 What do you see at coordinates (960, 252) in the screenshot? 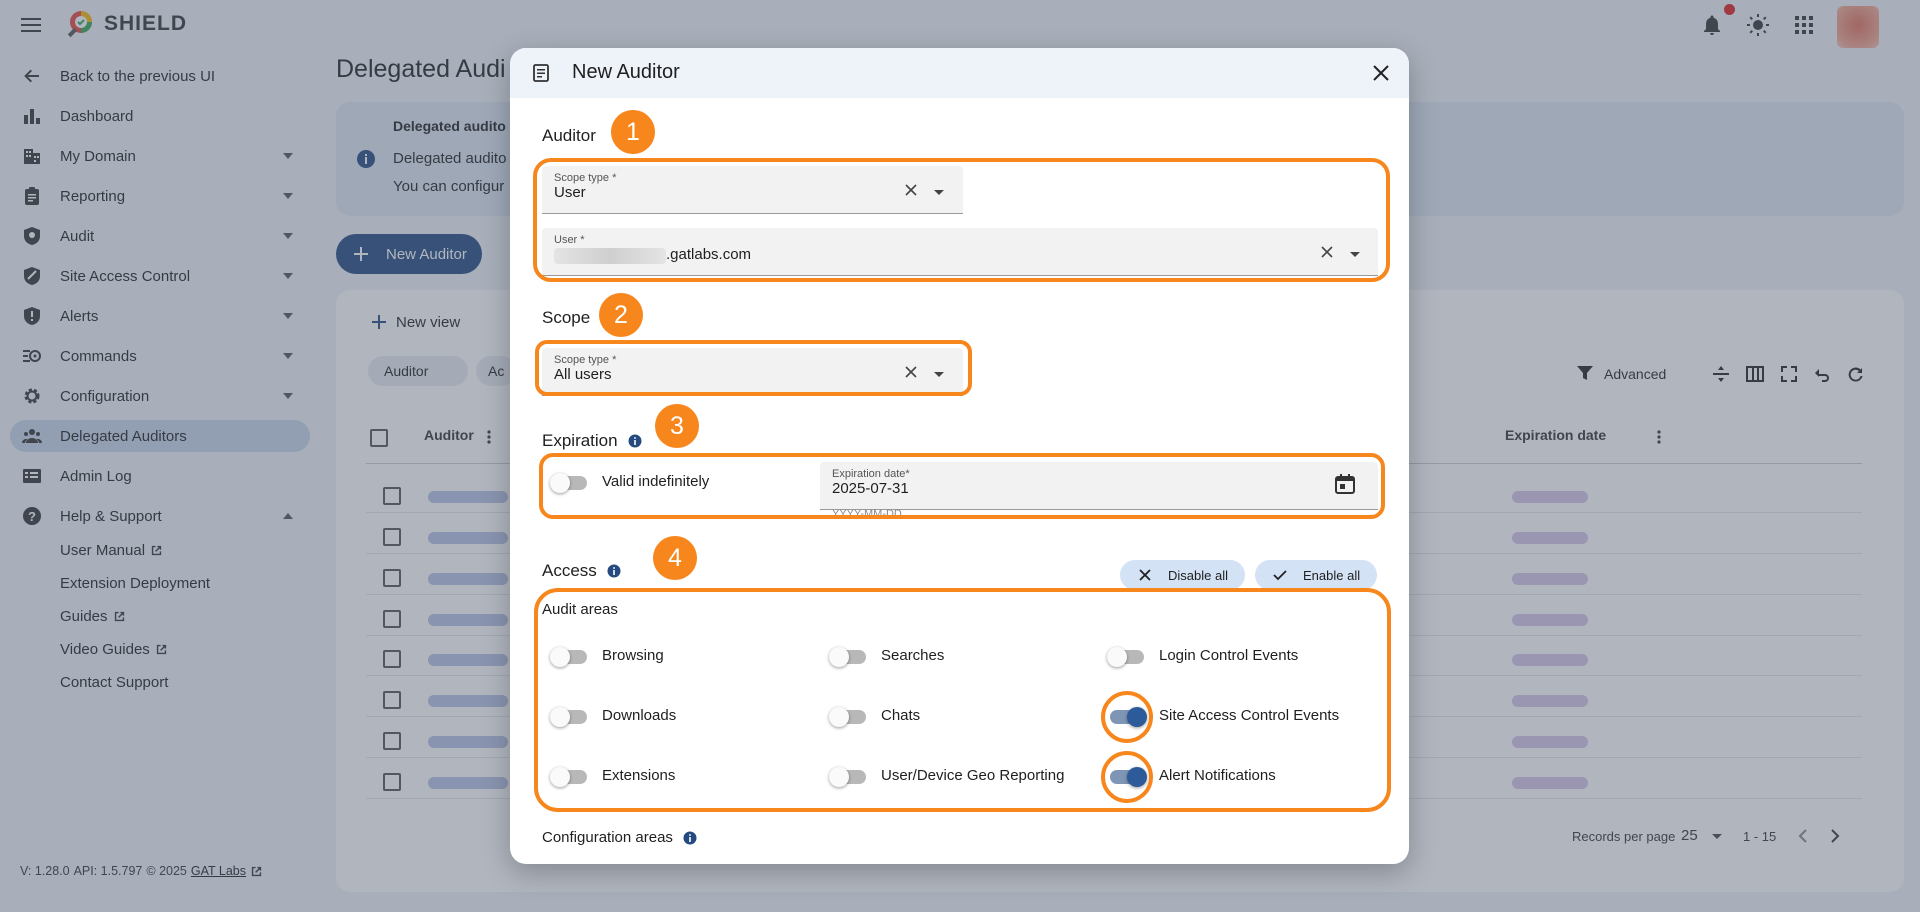
I see `auditor-user-select: User * .gatlabs.com` at bounding box center [960, 252].